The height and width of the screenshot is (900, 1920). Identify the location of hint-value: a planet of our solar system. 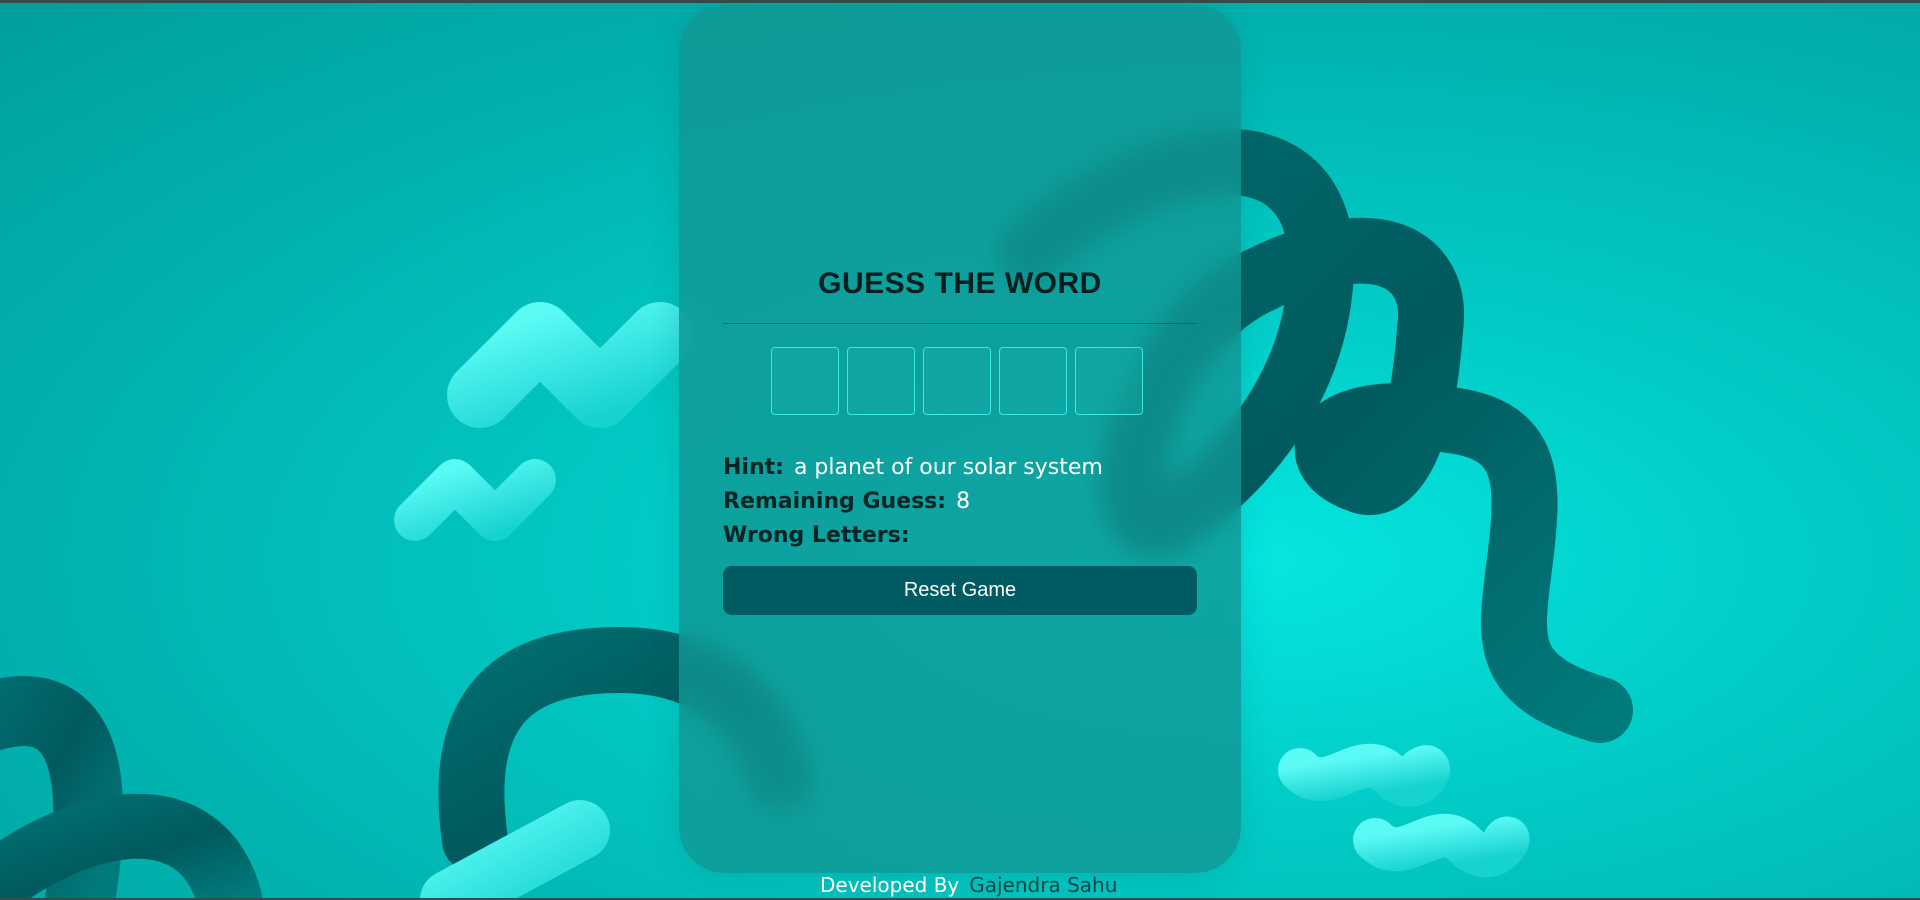
(948, 467).